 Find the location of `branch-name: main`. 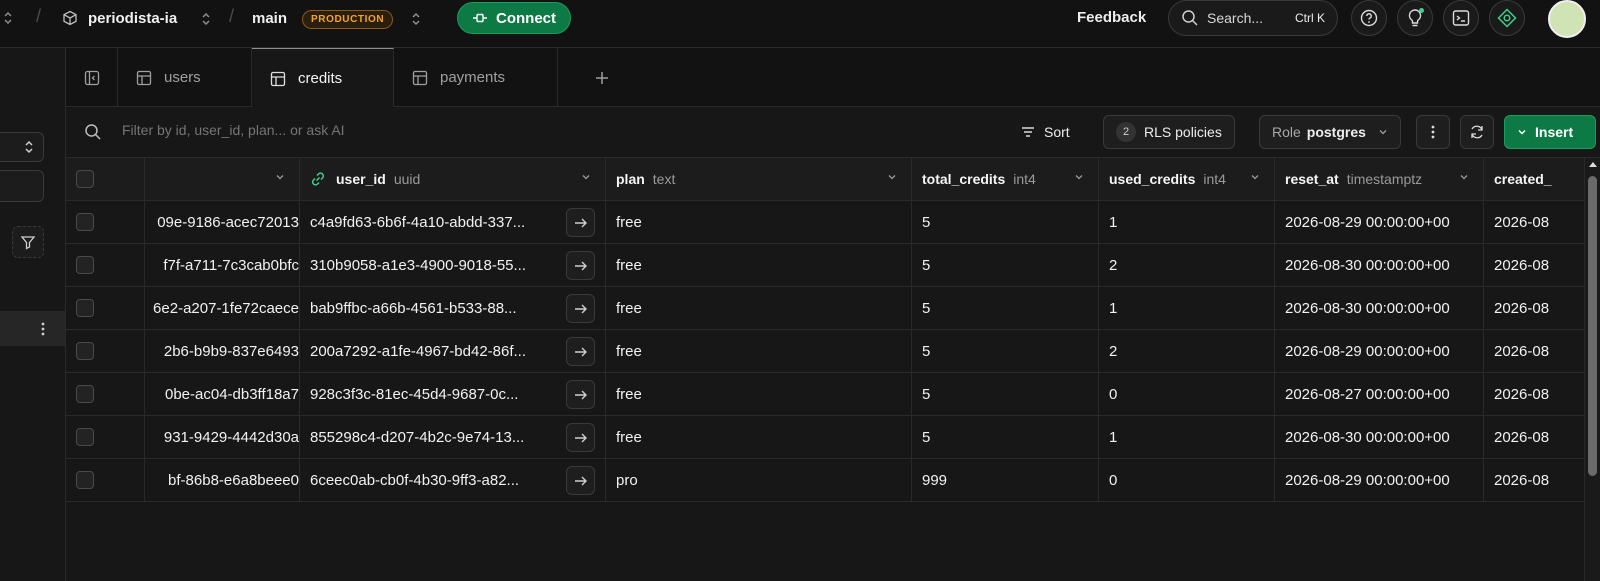

branch-name: main is located at coordinates (269, 18).